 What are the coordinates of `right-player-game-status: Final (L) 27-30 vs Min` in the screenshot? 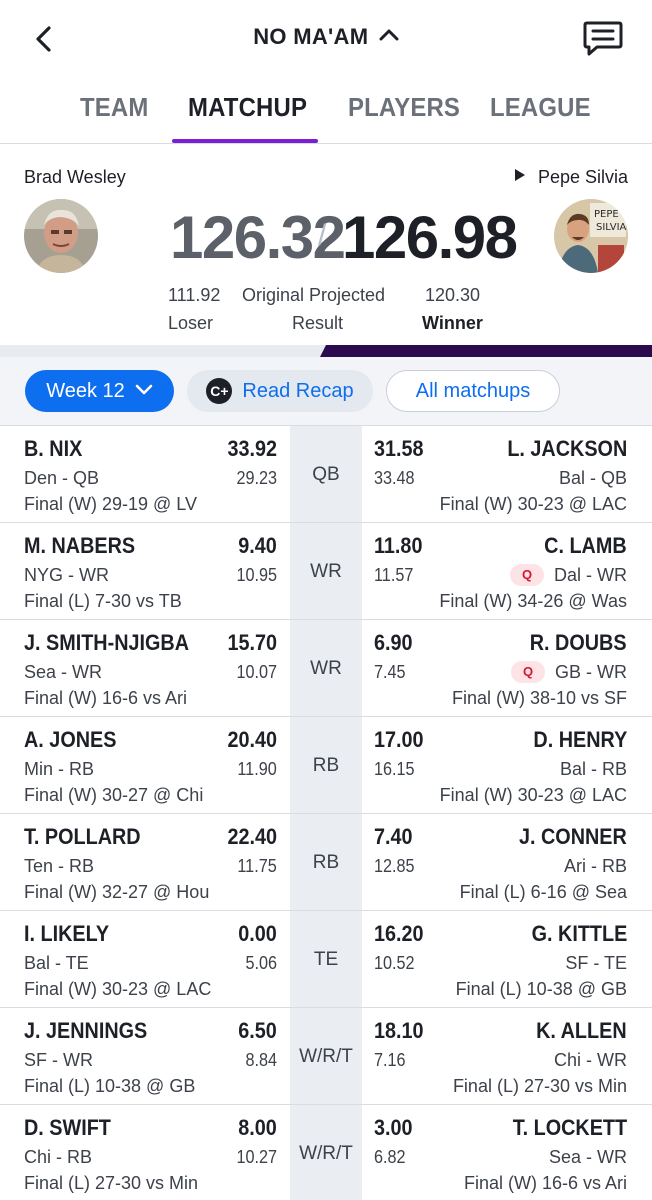 It's located at (539, 1086).